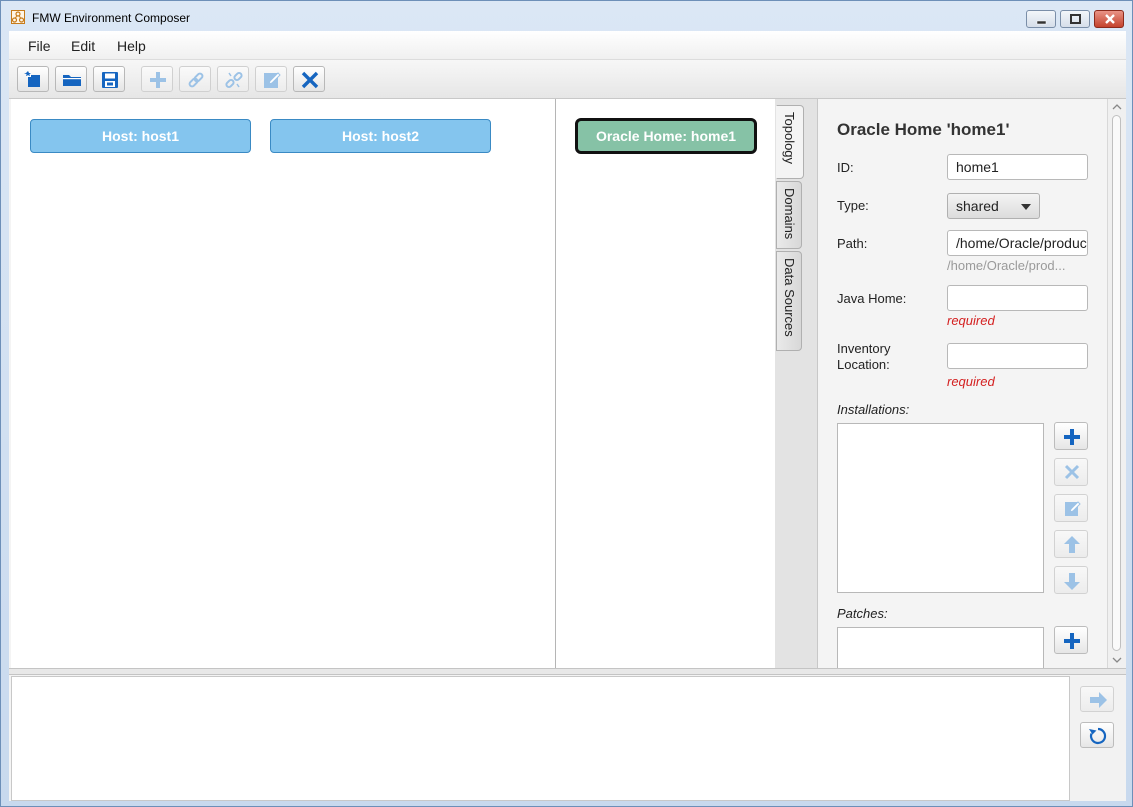 This screenshot has height=807, width=1133. I want to click on link-icon, so click(196, 80).